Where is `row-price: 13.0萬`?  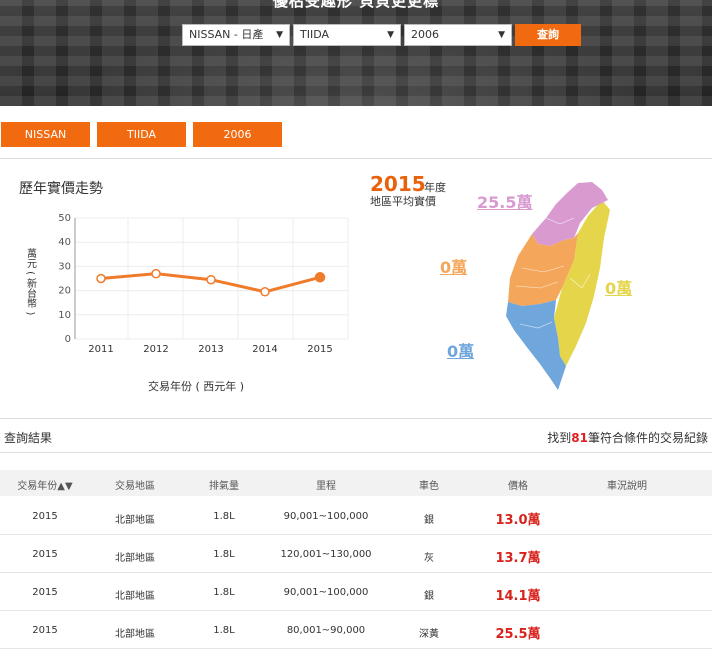
row-price: 13.0萬 is located at coordinates (518, 520).